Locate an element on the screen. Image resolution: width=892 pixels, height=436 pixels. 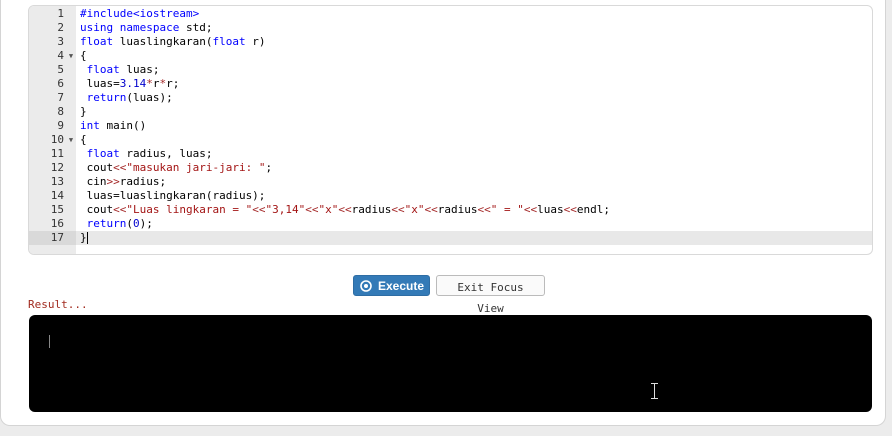
line-number: 11 is located at coordinates (57, 153).